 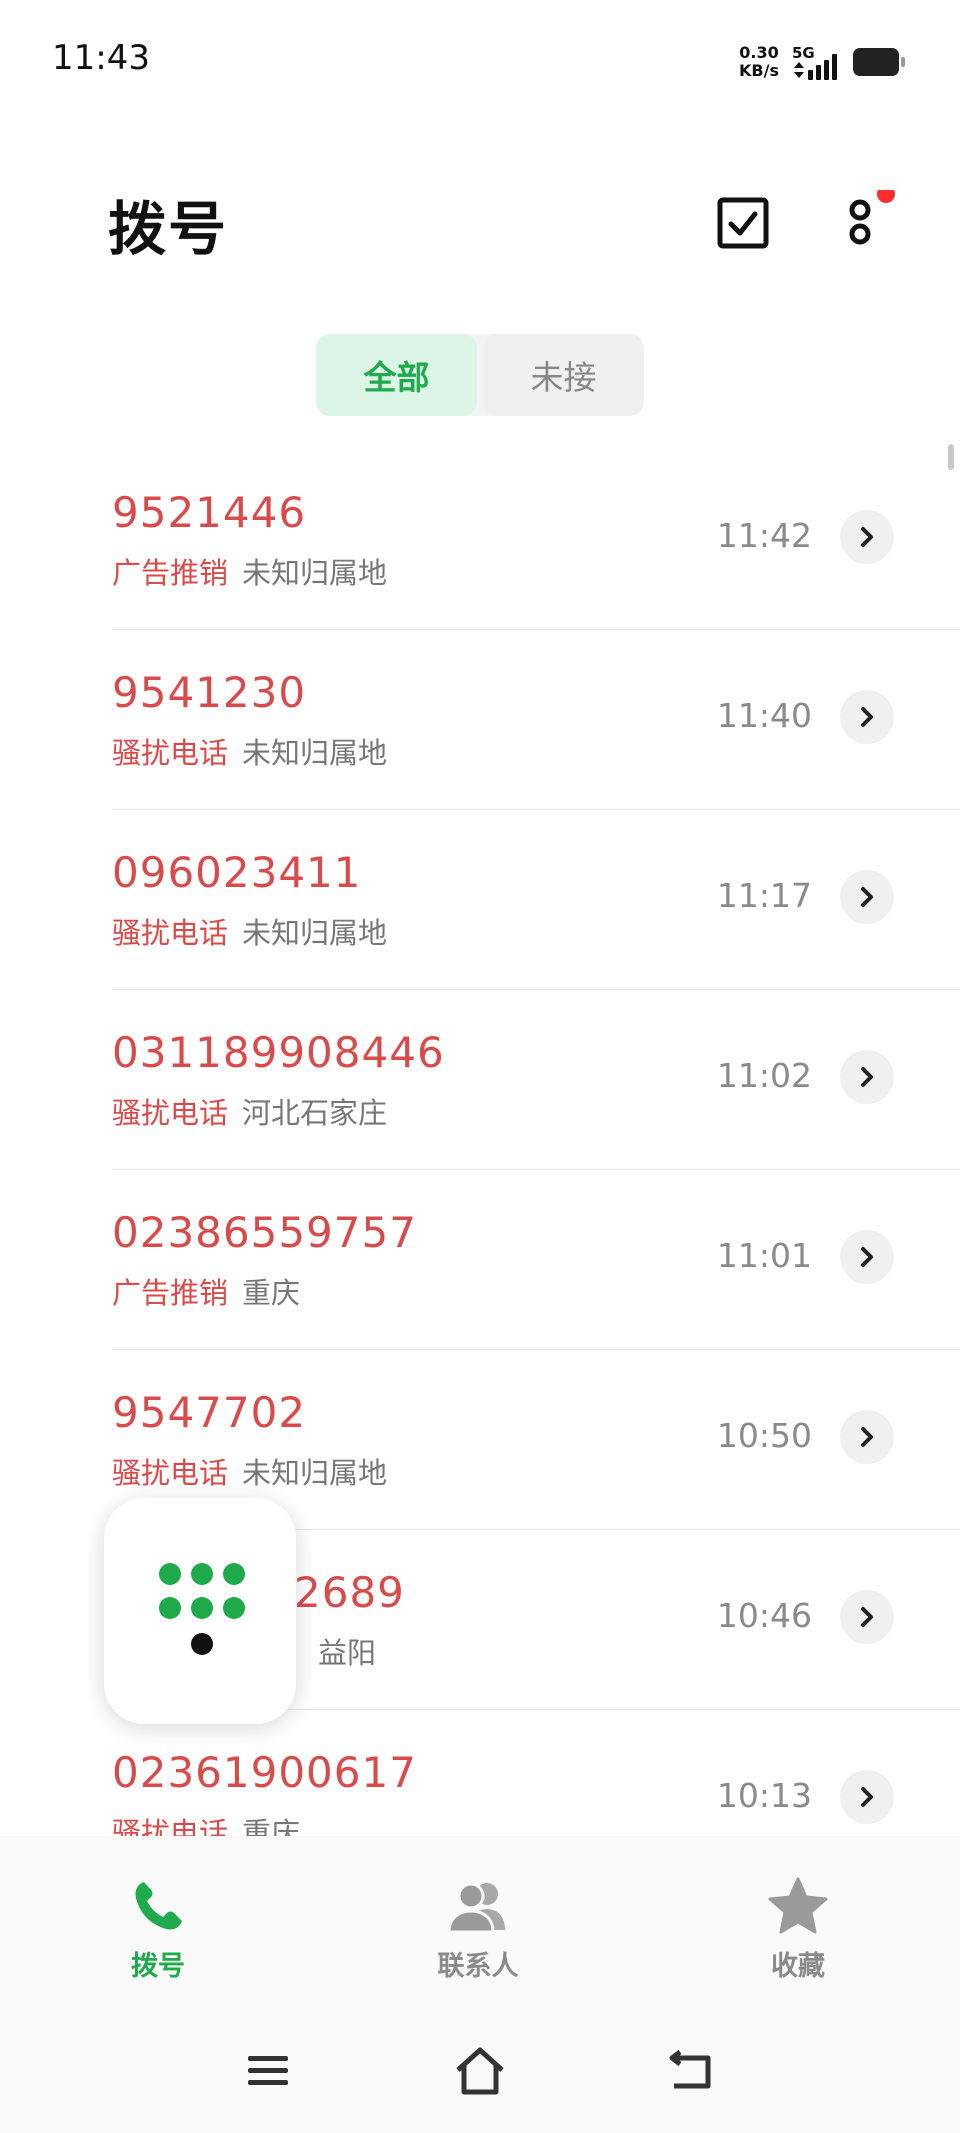 I want to click on call-location: 益阳, so click(x=347, y=1653).